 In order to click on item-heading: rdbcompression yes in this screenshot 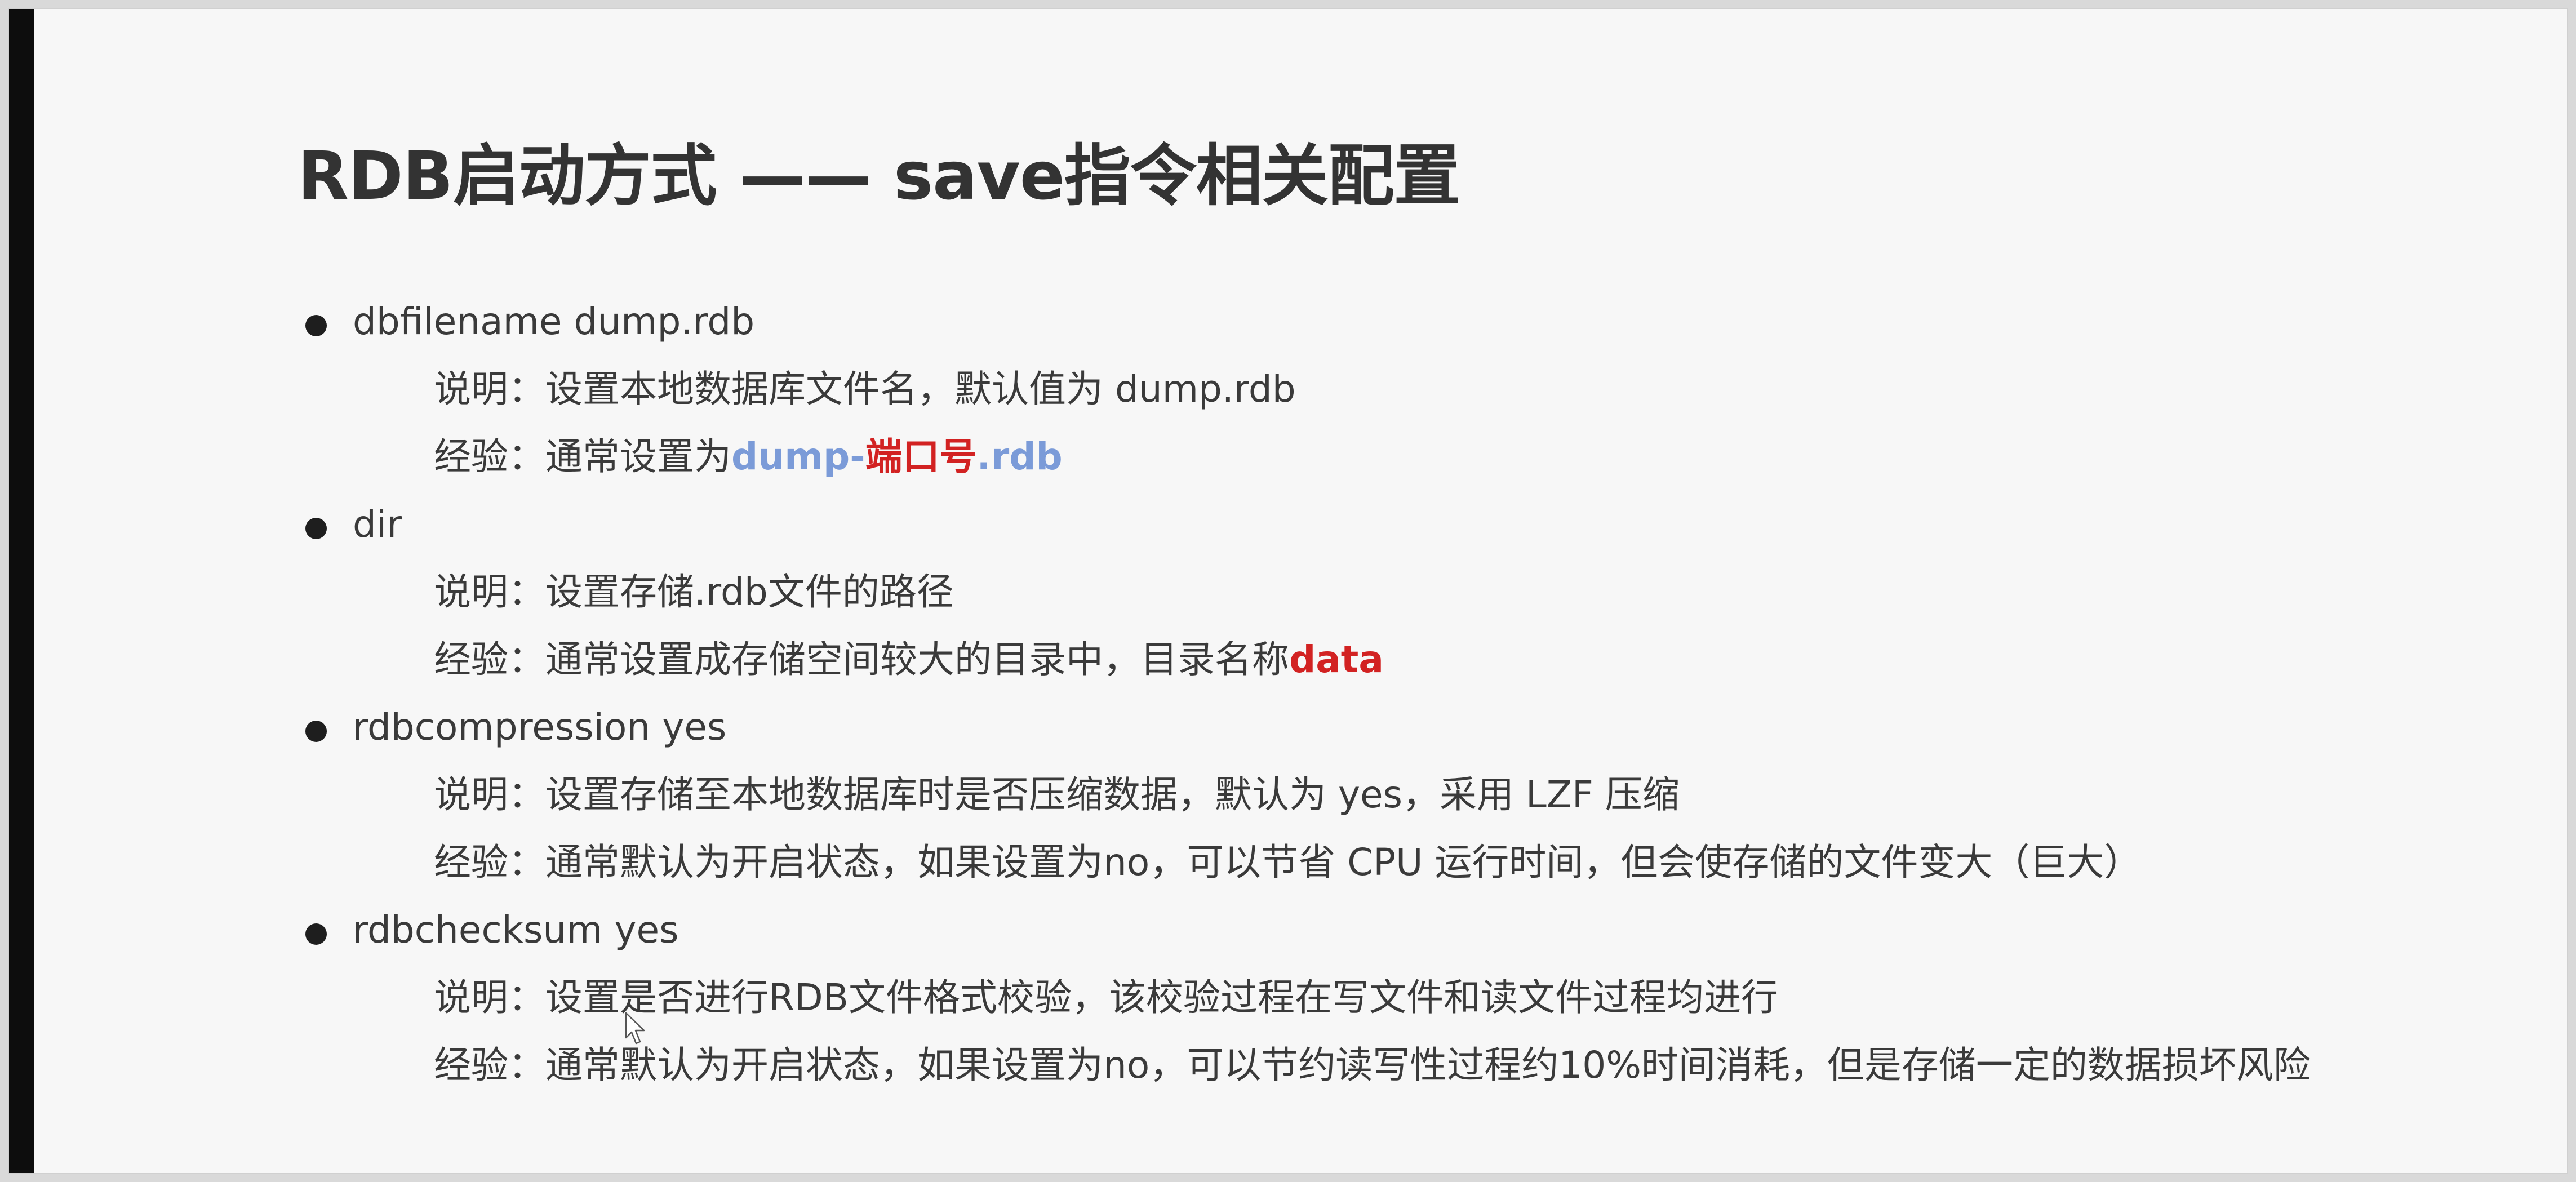, I will do `click(540, 727)`.